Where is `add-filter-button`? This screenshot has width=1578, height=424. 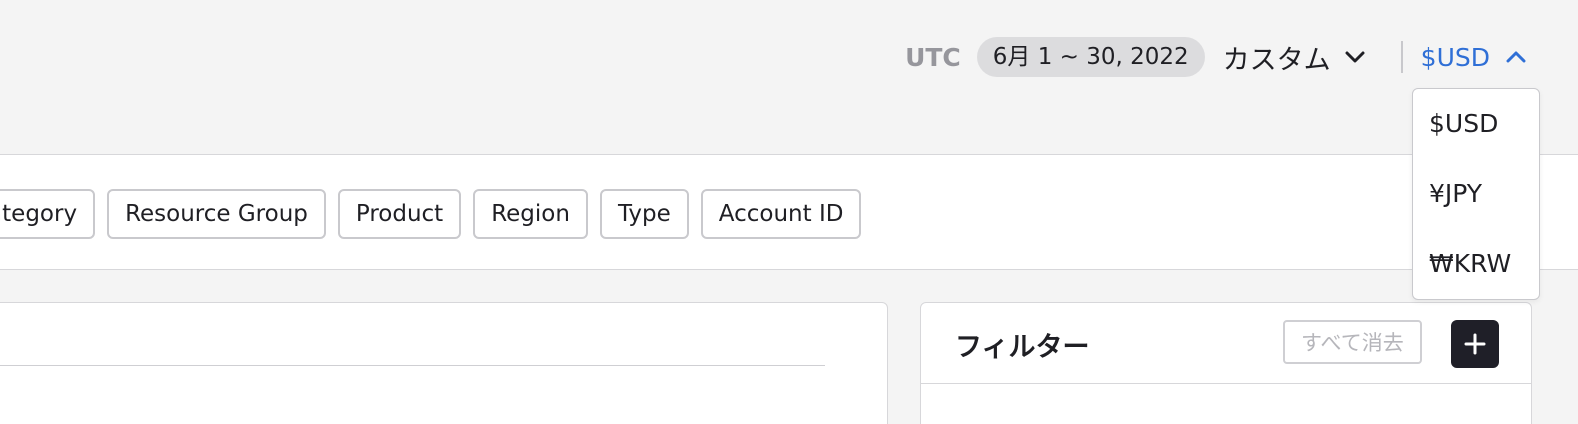 add-filter-button is located at coordinates (1475, 344).